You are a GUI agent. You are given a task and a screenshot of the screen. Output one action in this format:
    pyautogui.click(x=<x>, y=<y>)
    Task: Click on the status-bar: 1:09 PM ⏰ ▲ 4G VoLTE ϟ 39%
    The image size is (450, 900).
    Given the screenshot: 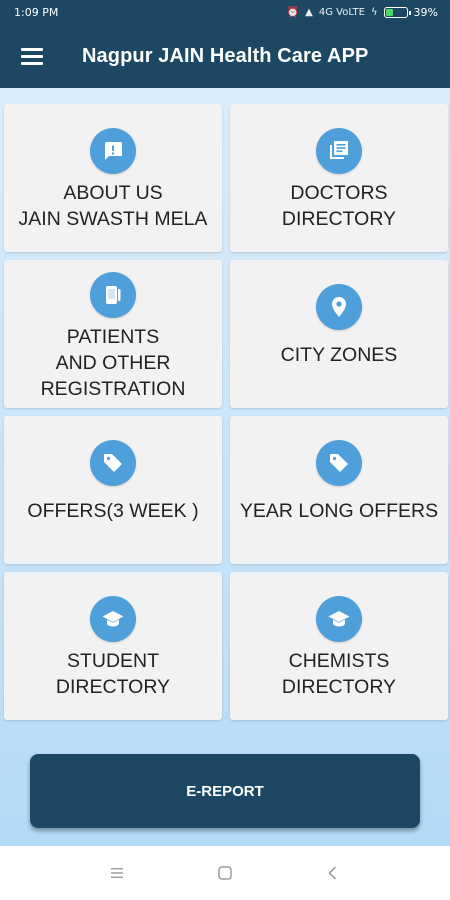 What is the action you would take?
    pyautogui.click(x=225, y=12)
    